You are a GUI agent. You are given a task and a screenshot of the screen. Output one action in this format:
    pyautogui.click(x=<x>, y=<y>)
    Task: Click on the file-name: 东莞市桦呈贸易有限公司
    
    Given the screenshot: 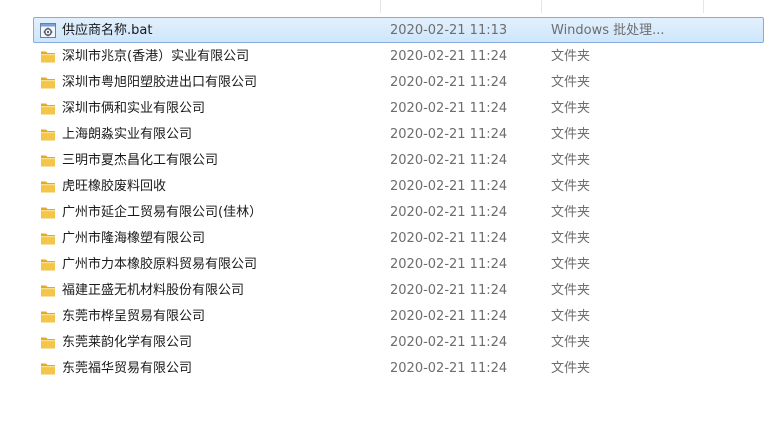 What is the action you would take?
    pyautogui.click(x=134, y=316)
    